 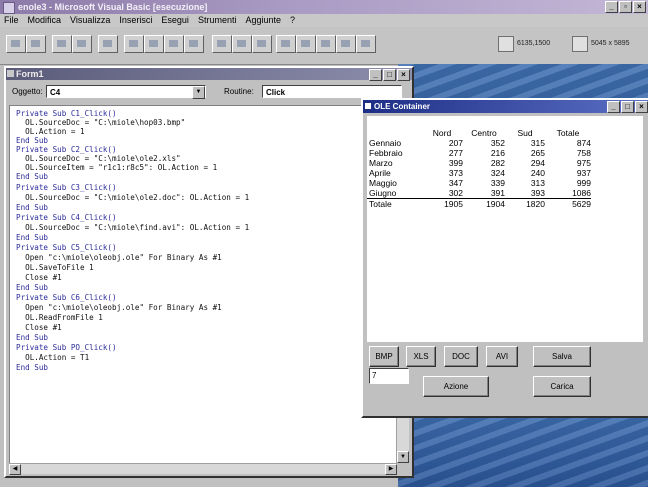 What do you see at coordinates (625, 7) in the screenshot?
I see `restore-button: ▫` at bounding box center [625, 7].